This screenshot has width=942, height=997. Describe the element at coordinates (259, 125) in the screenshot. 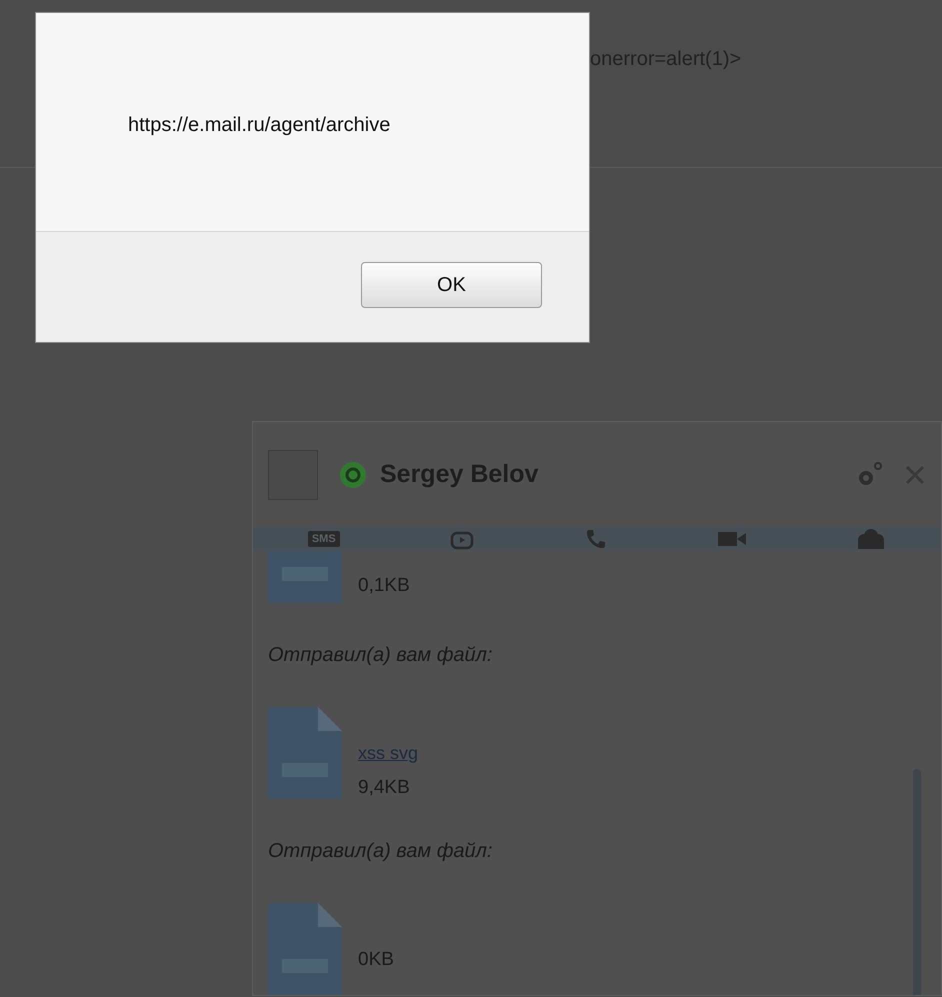

I see `alert-message: https://e.mail.ru/agent/archive` at that location.